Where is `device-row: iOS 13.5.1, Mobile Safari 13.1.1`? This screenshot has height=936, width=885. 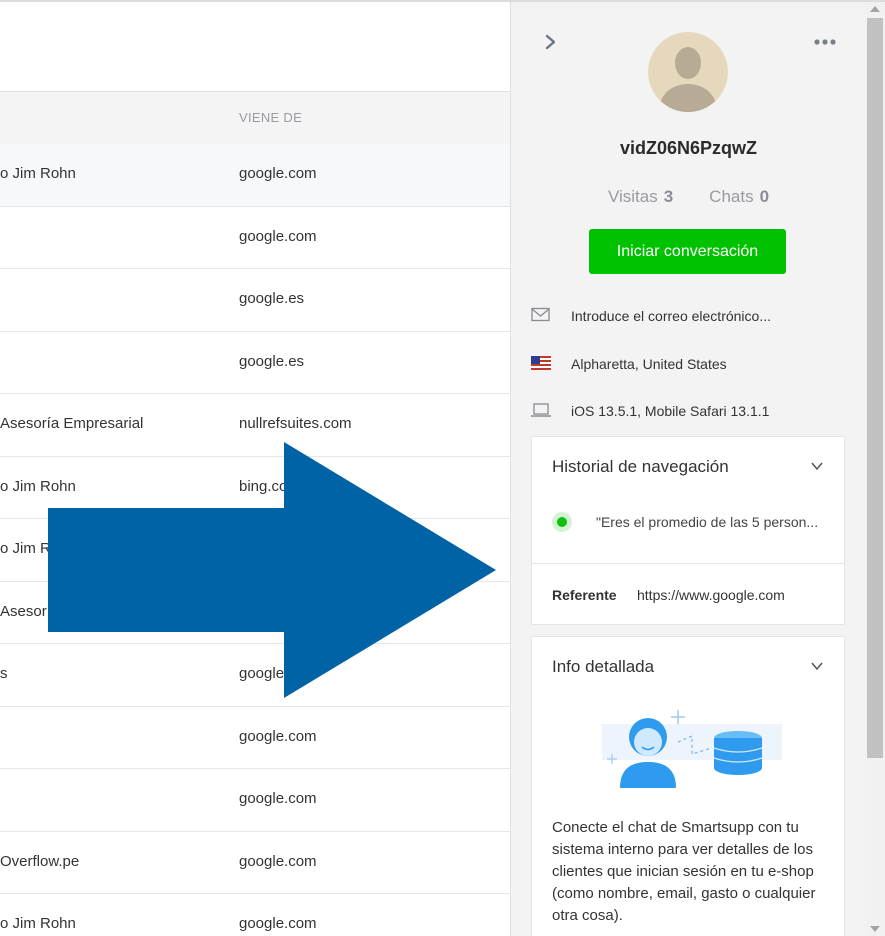 device-row: iOS 13.5.1, Mobile Safari 13.1.1 is located at coordinates (691, 412).